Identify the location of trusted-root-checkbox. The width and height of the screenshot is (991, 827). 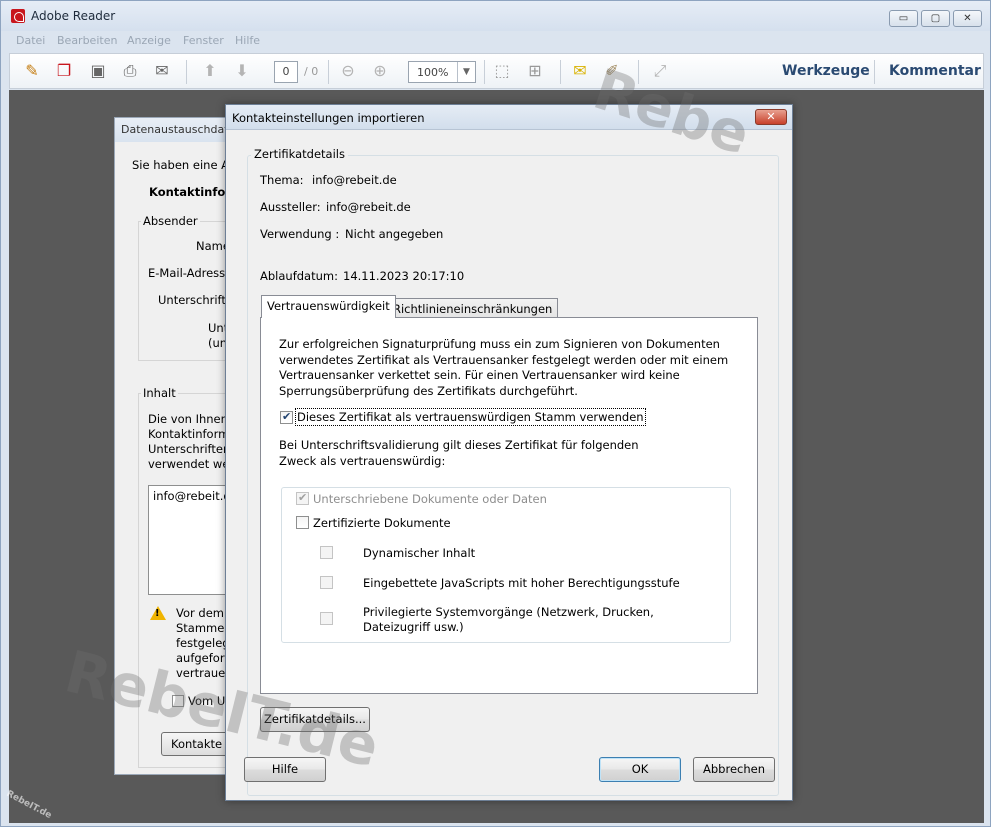
(286, 417).